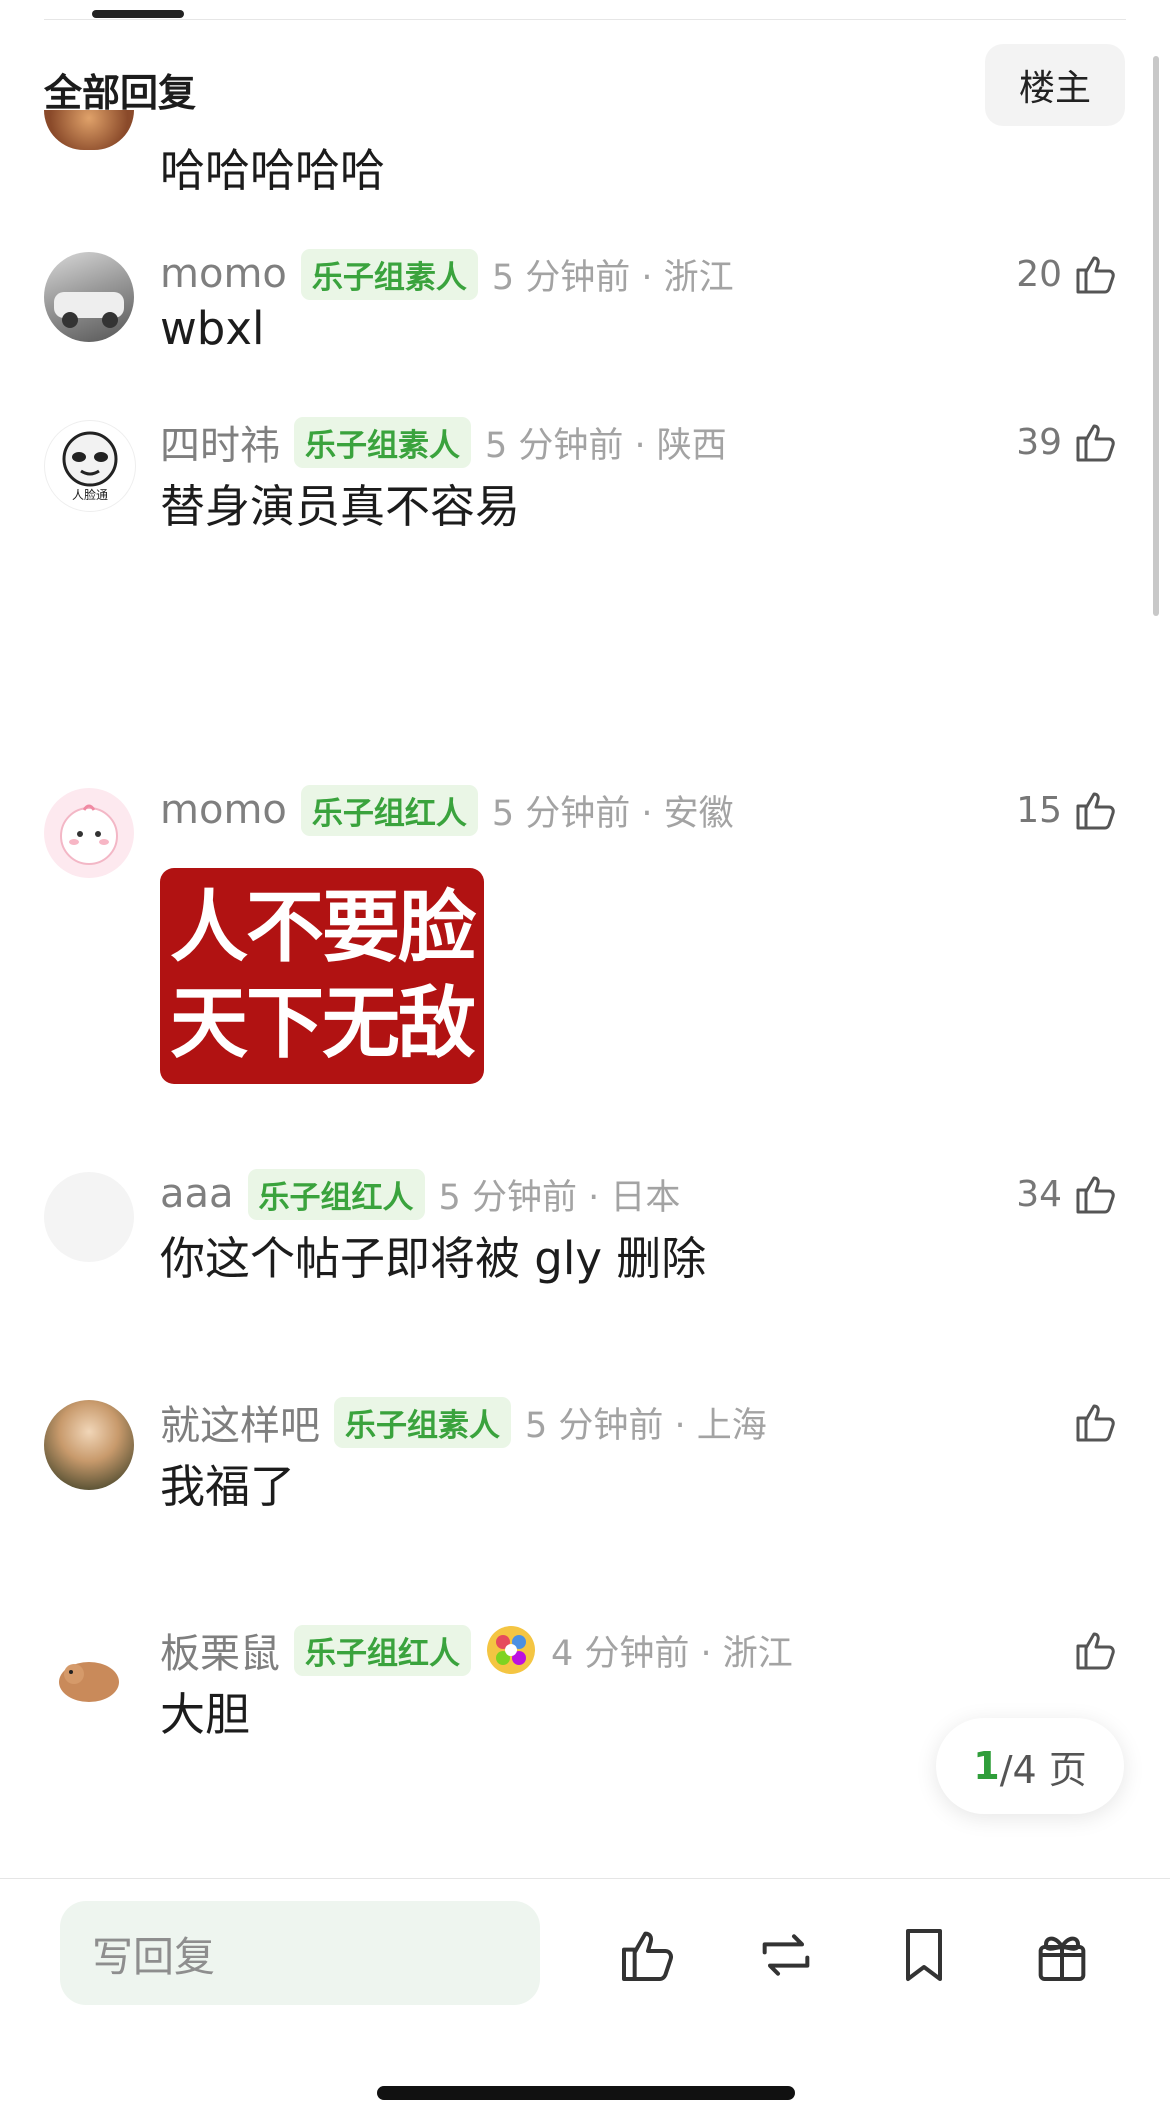 The image size is (1170, 2127). Describe the element at coordinates (212, 328) in the screenshot. I see `comment-text: wbxl` at that location.